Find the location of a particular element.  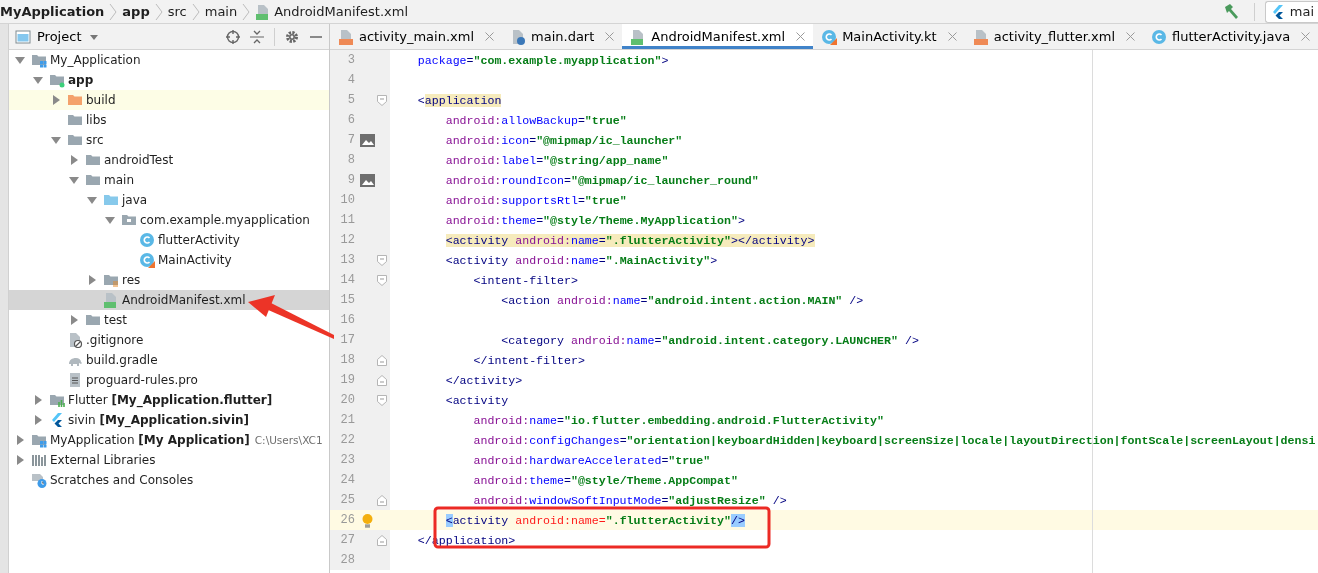

run-config-selector: mai is located at coordinates (1291, 11).